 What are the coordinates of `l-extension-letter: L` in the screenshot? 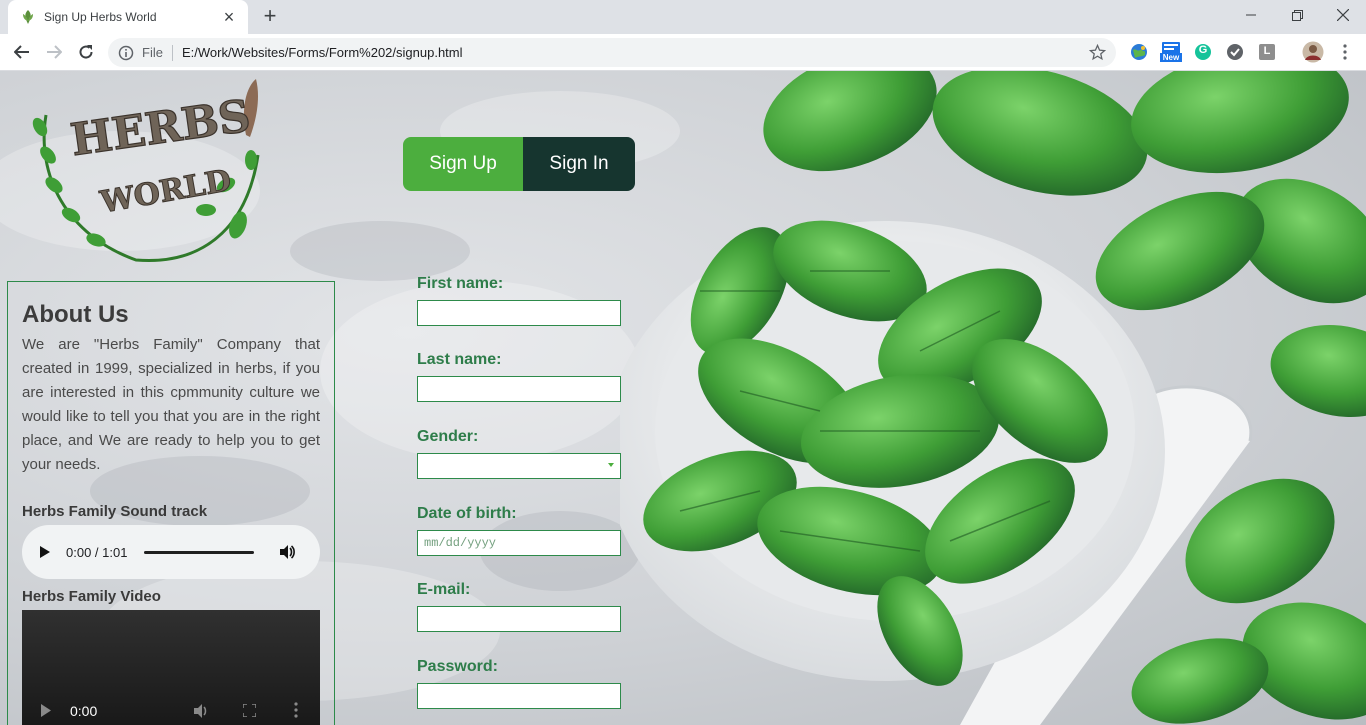 It's located at (1267, 51).